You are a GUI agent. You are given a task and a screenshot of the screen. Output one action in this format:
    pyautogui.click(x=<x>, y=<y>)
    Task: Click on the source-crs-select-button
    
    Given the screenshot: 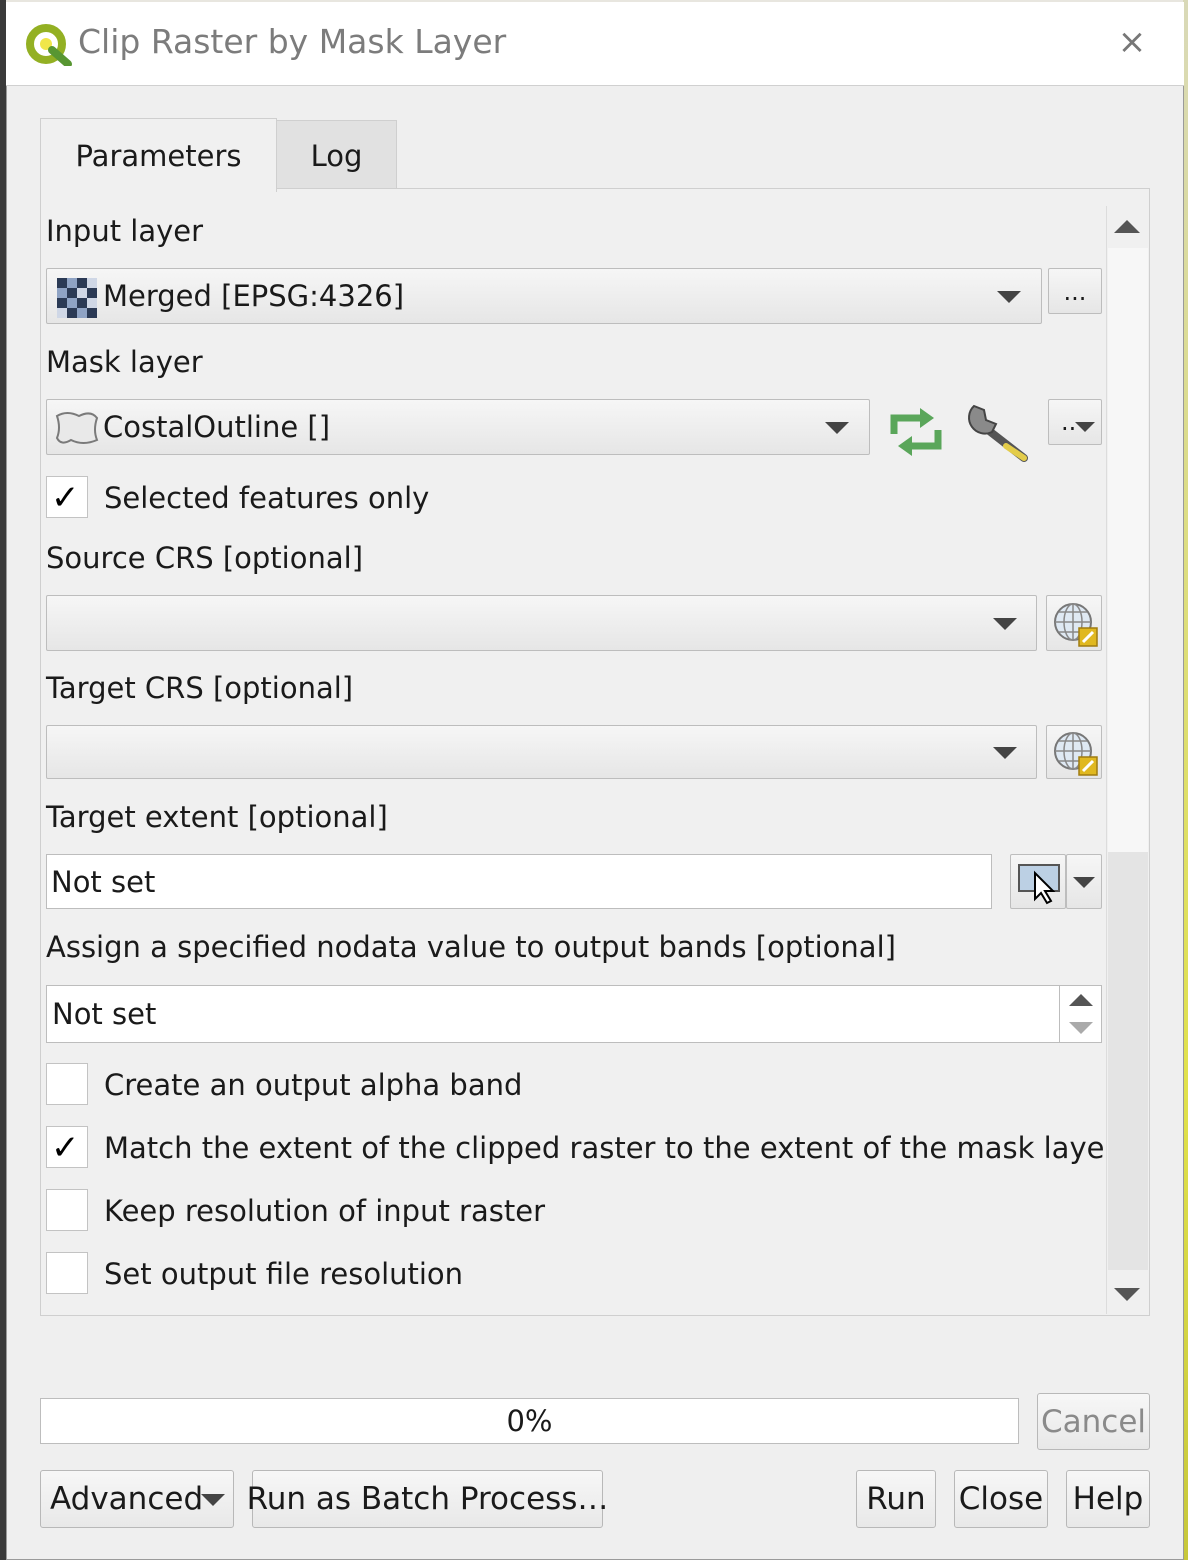 What is the action you would take?
    pyautogui.click(x=1074, y=623)
    